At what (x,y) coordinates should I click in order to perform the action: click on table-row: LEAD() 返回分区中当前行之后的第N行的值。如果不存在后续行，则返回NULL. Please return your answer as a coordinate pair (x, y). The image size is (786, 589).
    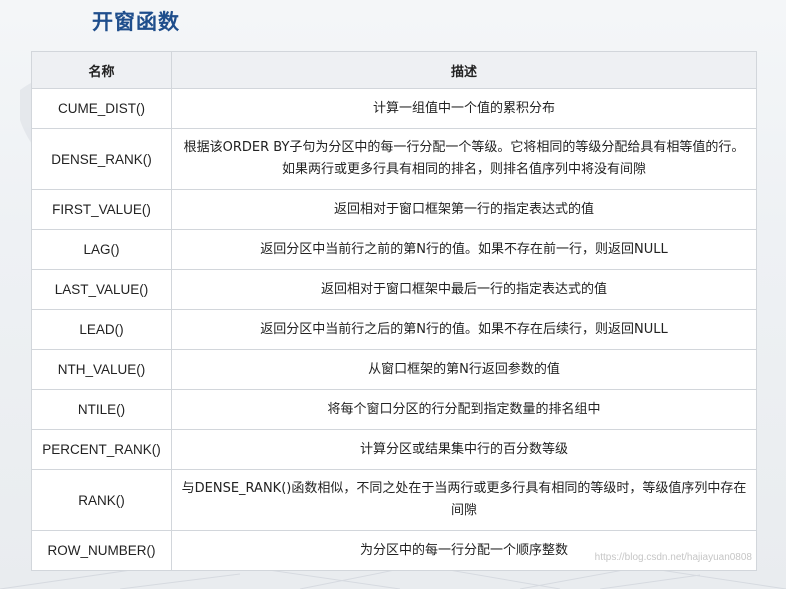
    Looking at the image, I should click on (394, 329).